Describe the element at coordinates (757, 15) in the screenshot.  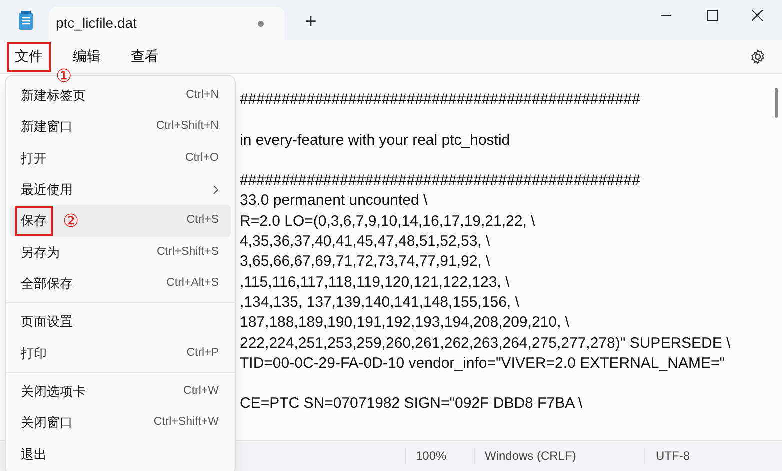
I see `close-icon` at that location.